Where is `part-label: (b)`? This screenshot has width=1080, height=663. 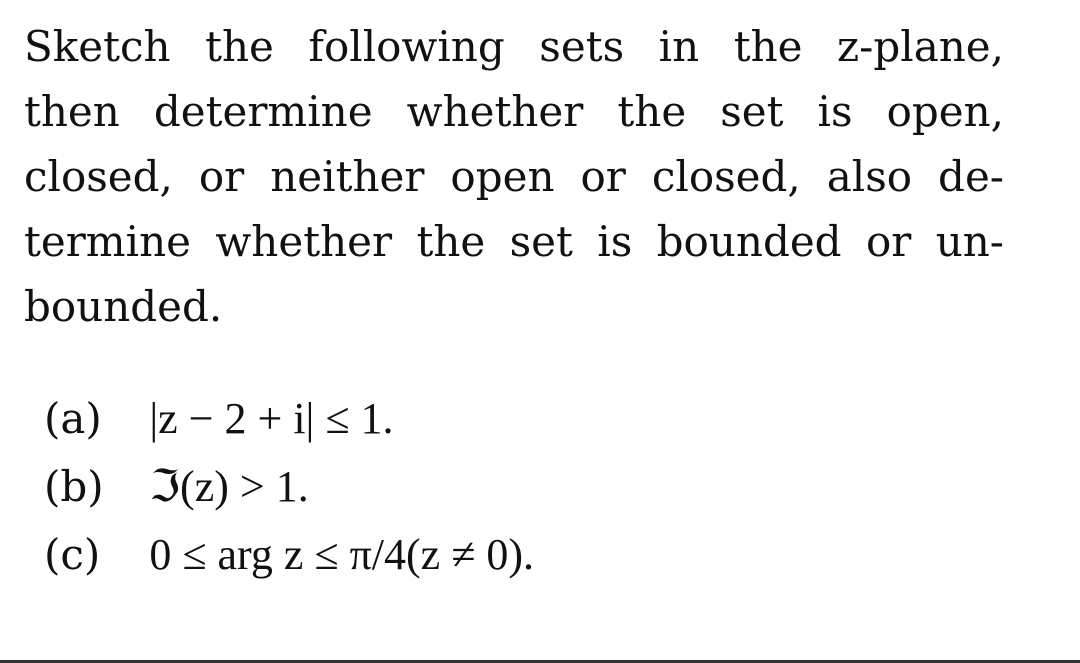
part-label: (b) is located at coordinates (74, 486).